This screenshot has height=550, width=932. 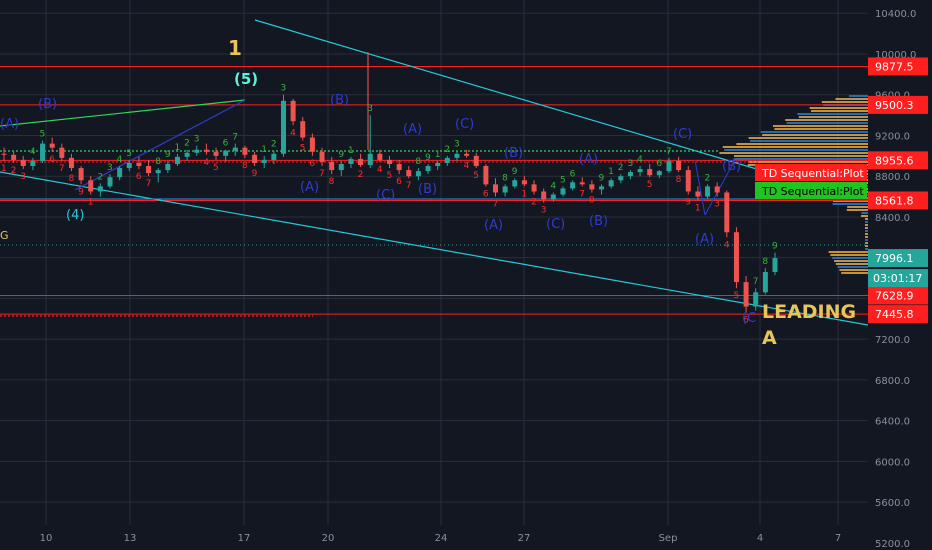 I want to click on price-tick-label: 5600.0, so click(x=892, y=503).